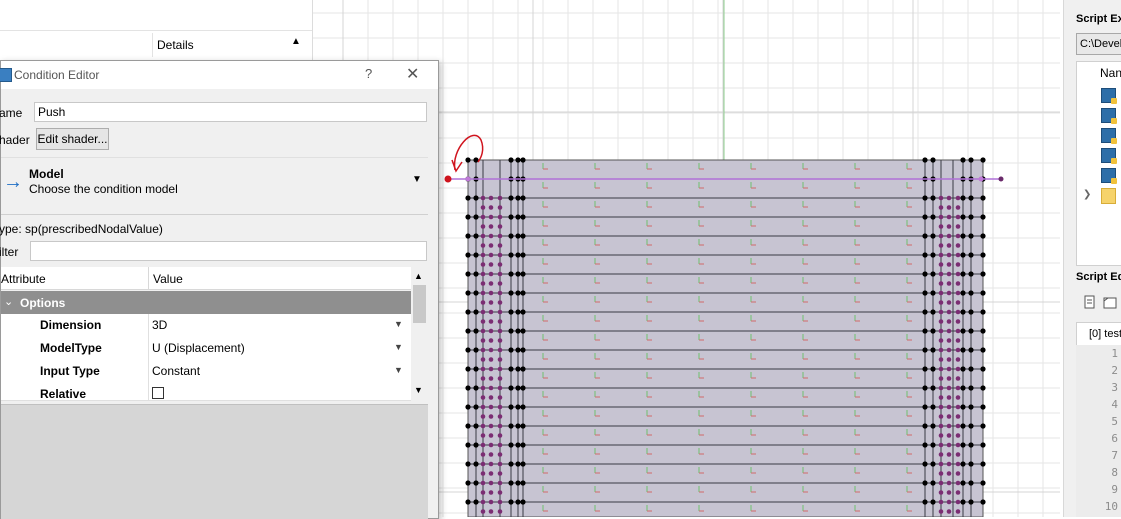  What do you see at coordinates (228, 251) in the screenshot?
I see `filter-input` at bounding box center [228, 251].